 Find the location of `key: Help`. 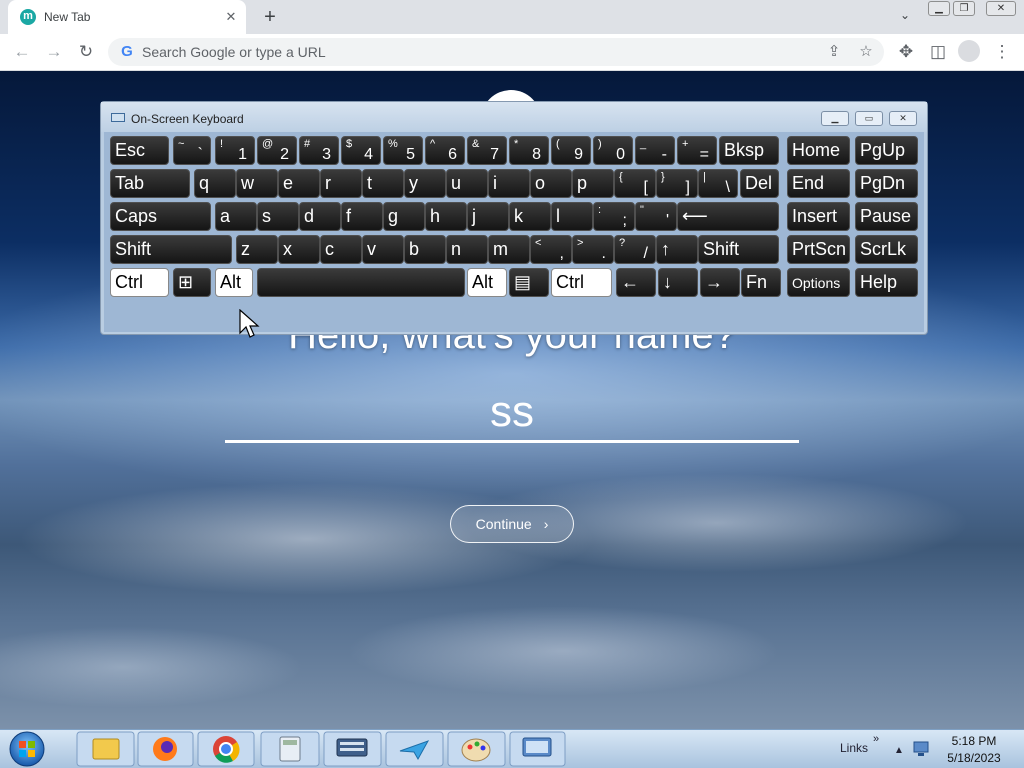

key: Help is located at coordinates (886, 282).